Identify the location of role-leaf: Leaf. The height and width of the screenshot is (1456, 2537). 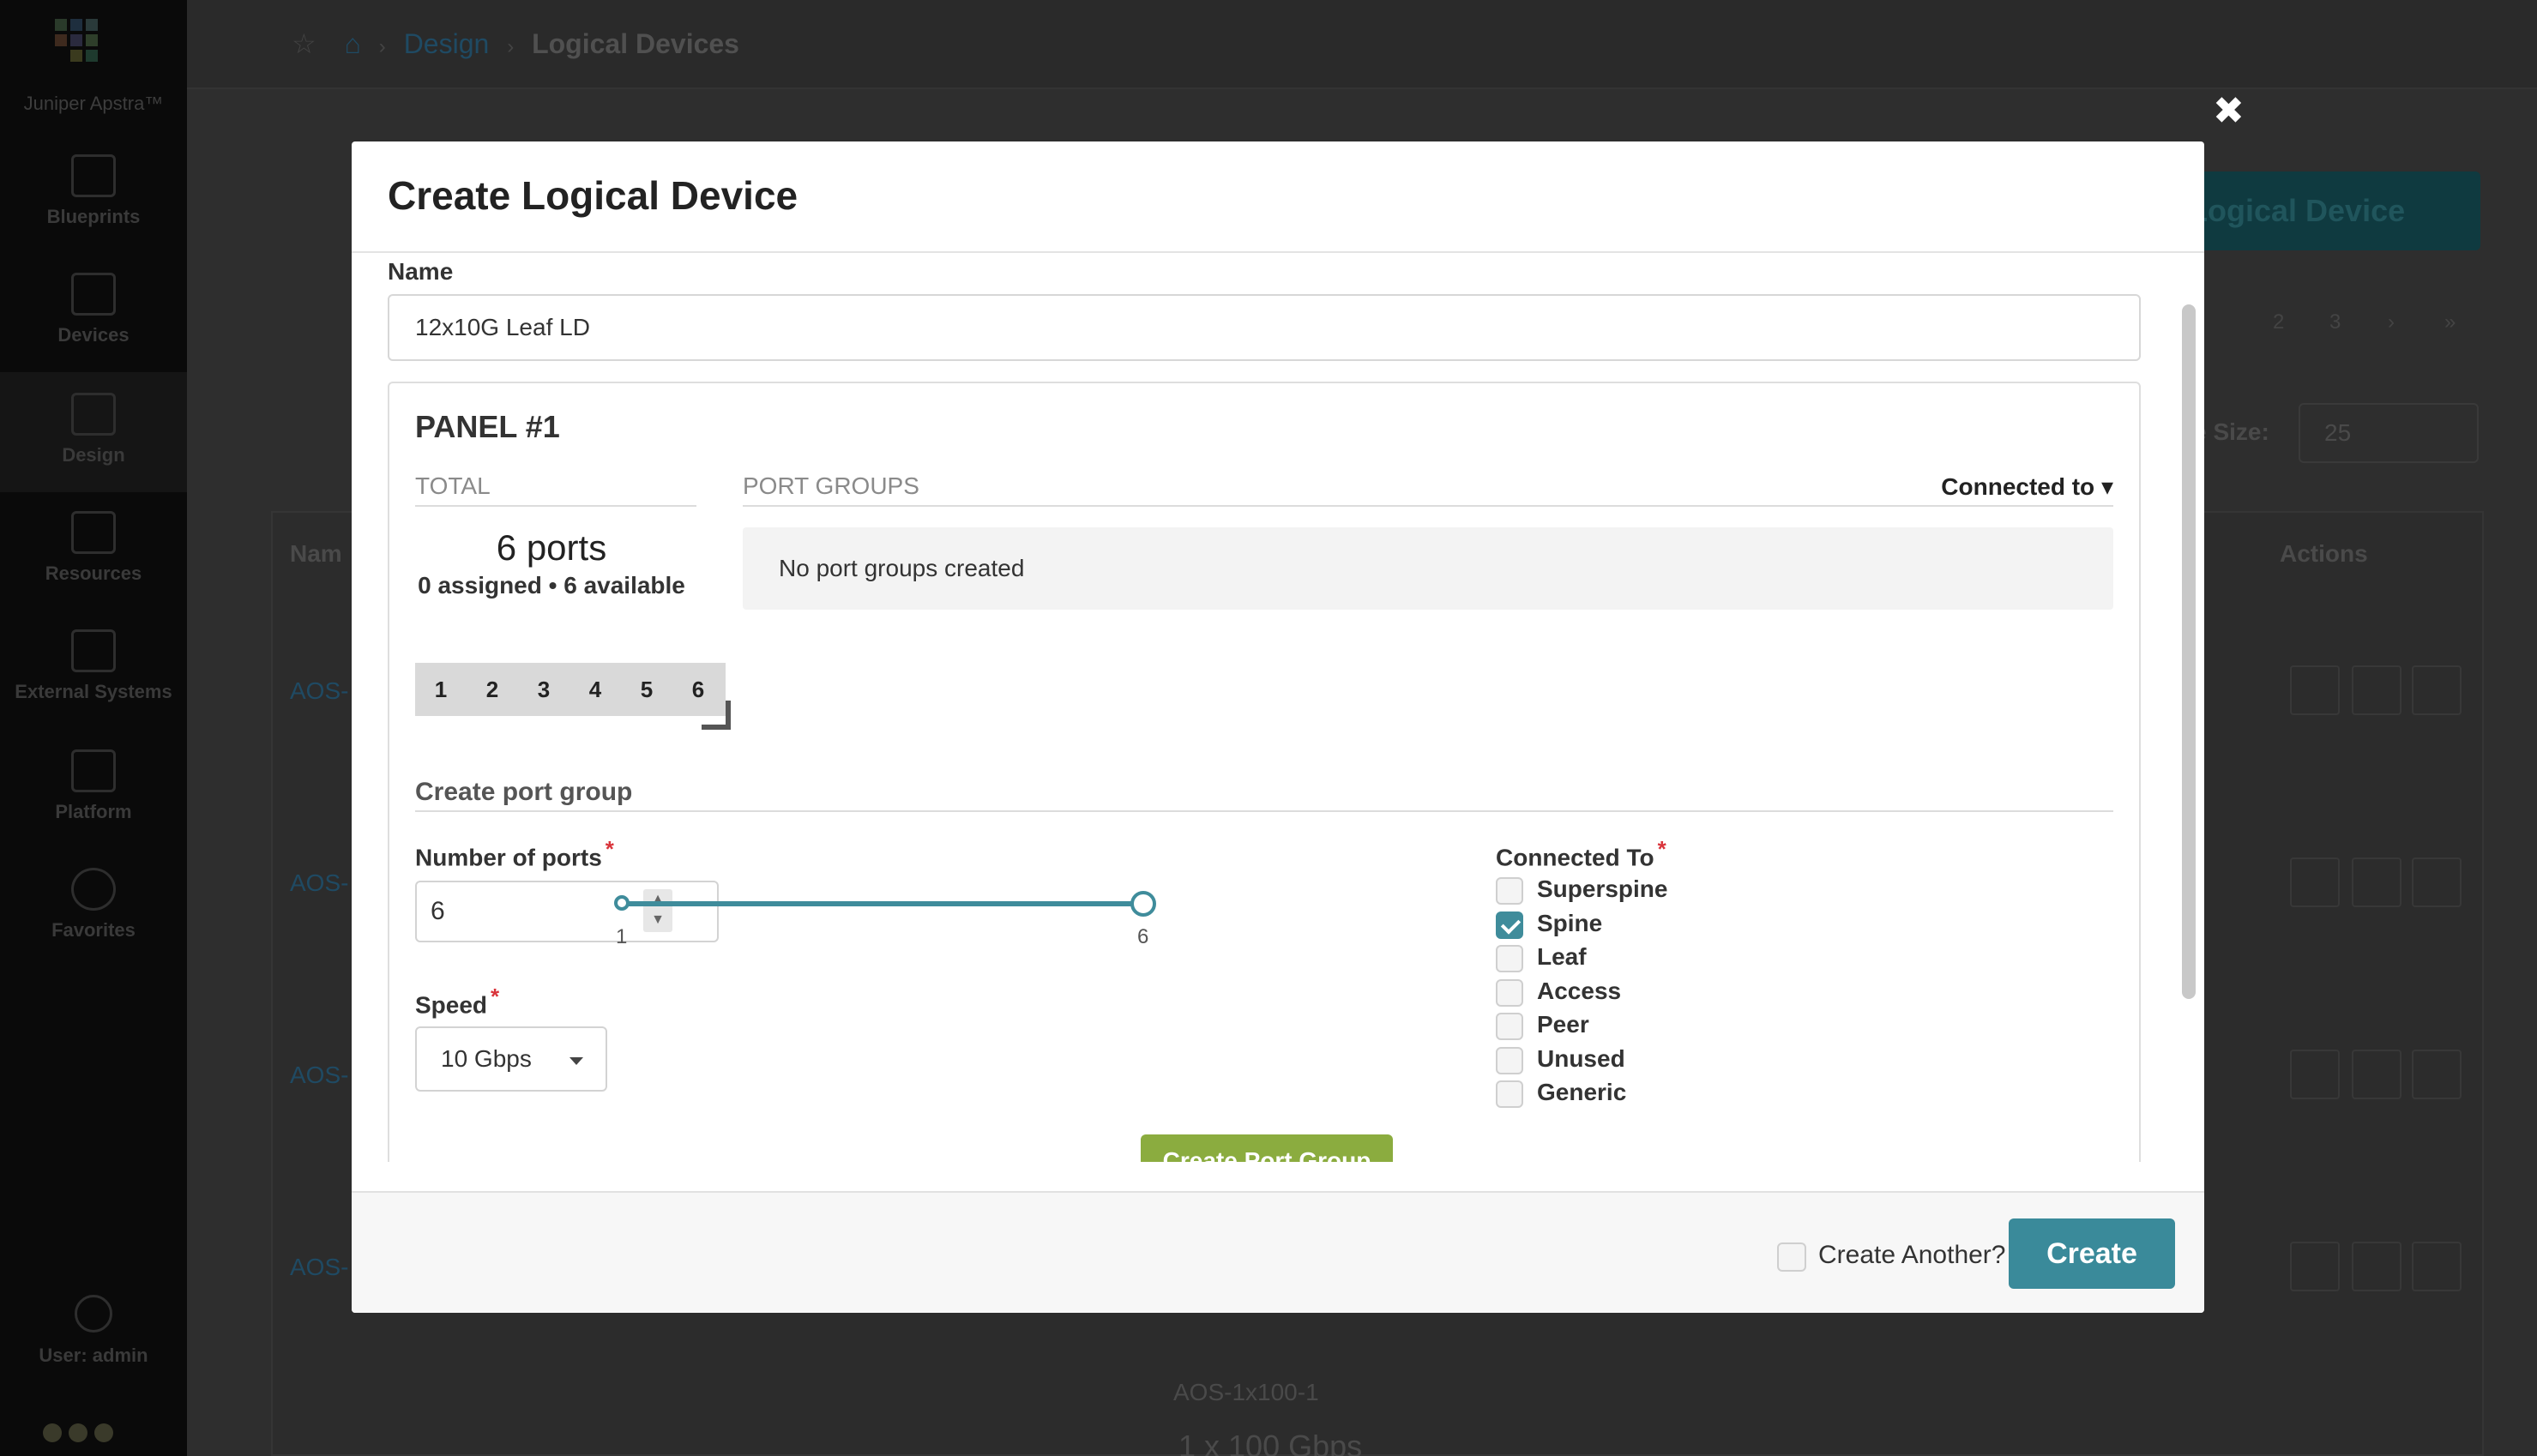
(1581, 959).